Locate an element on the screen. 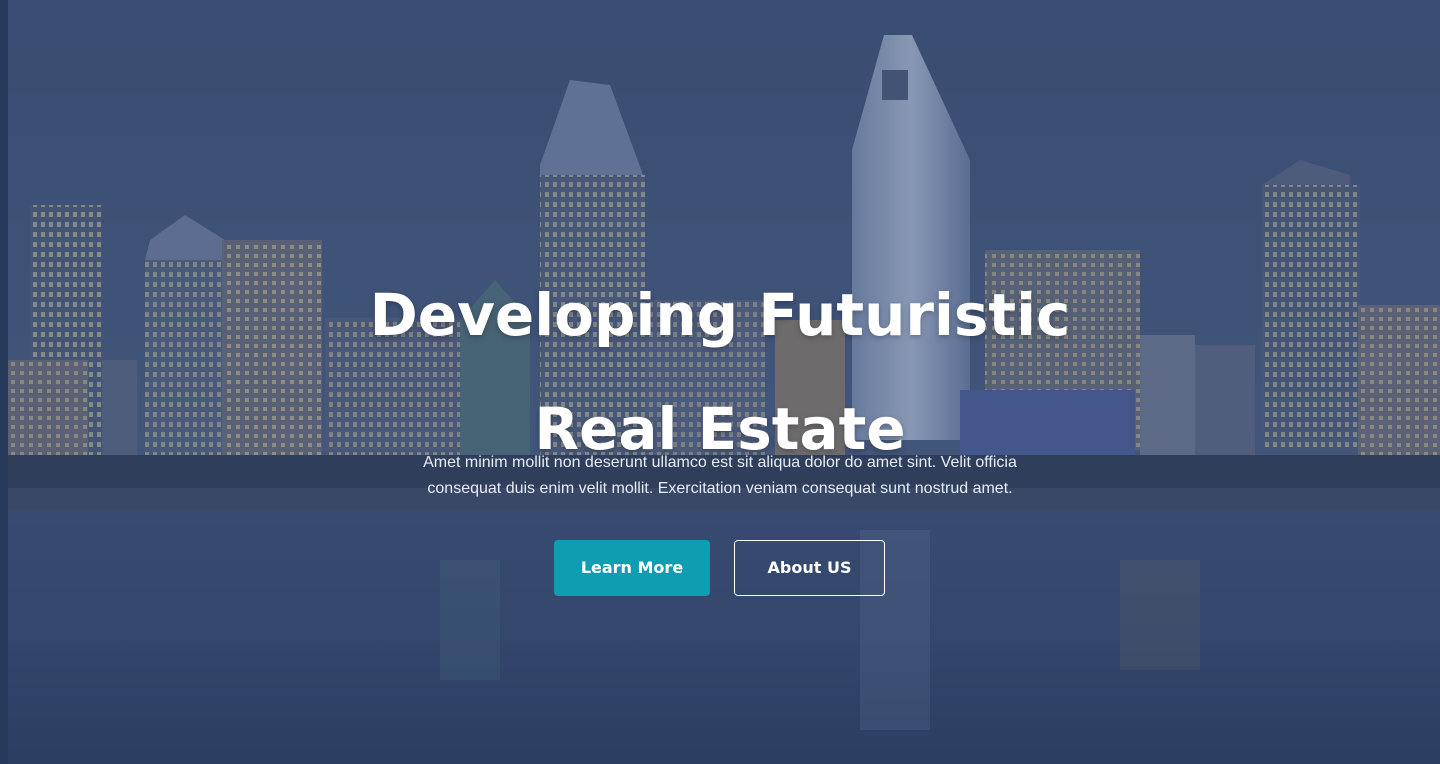 Image resolution: width=1440 pixels, height=764 pixels. learn-more-button: Learn More is located at coordinates (632, 568).